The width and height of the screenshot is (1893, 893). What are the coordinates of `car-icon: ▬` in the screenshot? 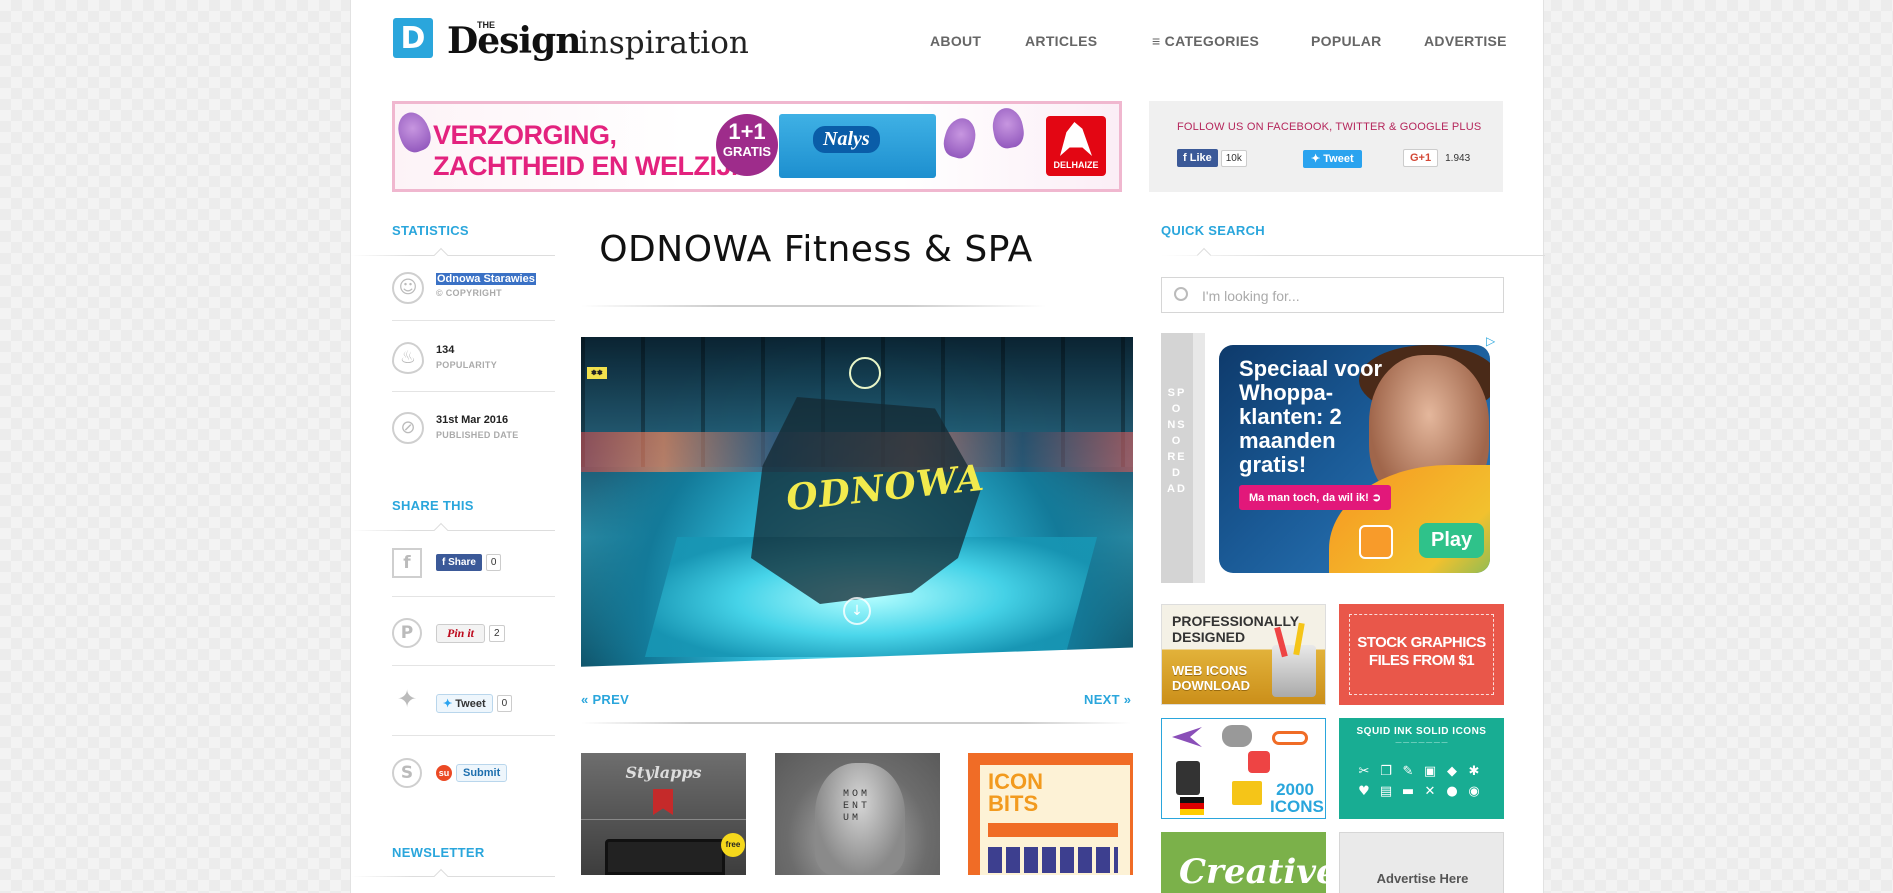 It's located at (1408, 791).